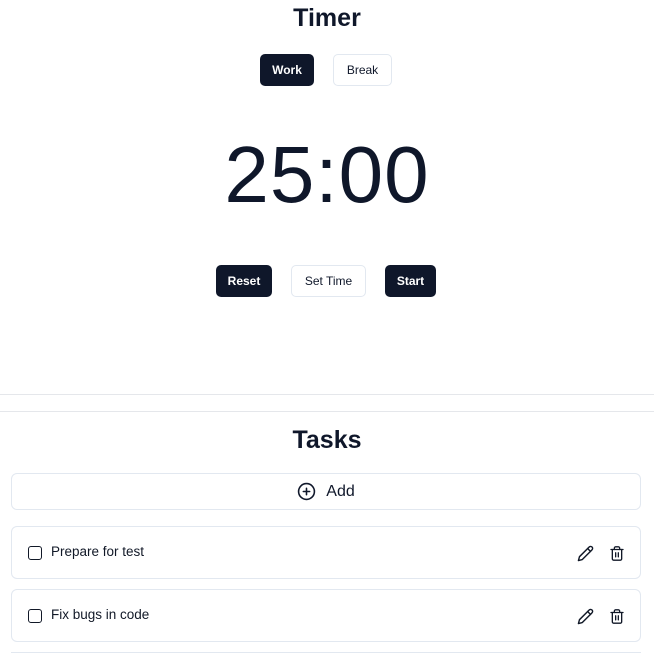 Image resolution: width=654 pixels, height=654 pixels. I want to click on add-task-label: Add, so click(340, 491).